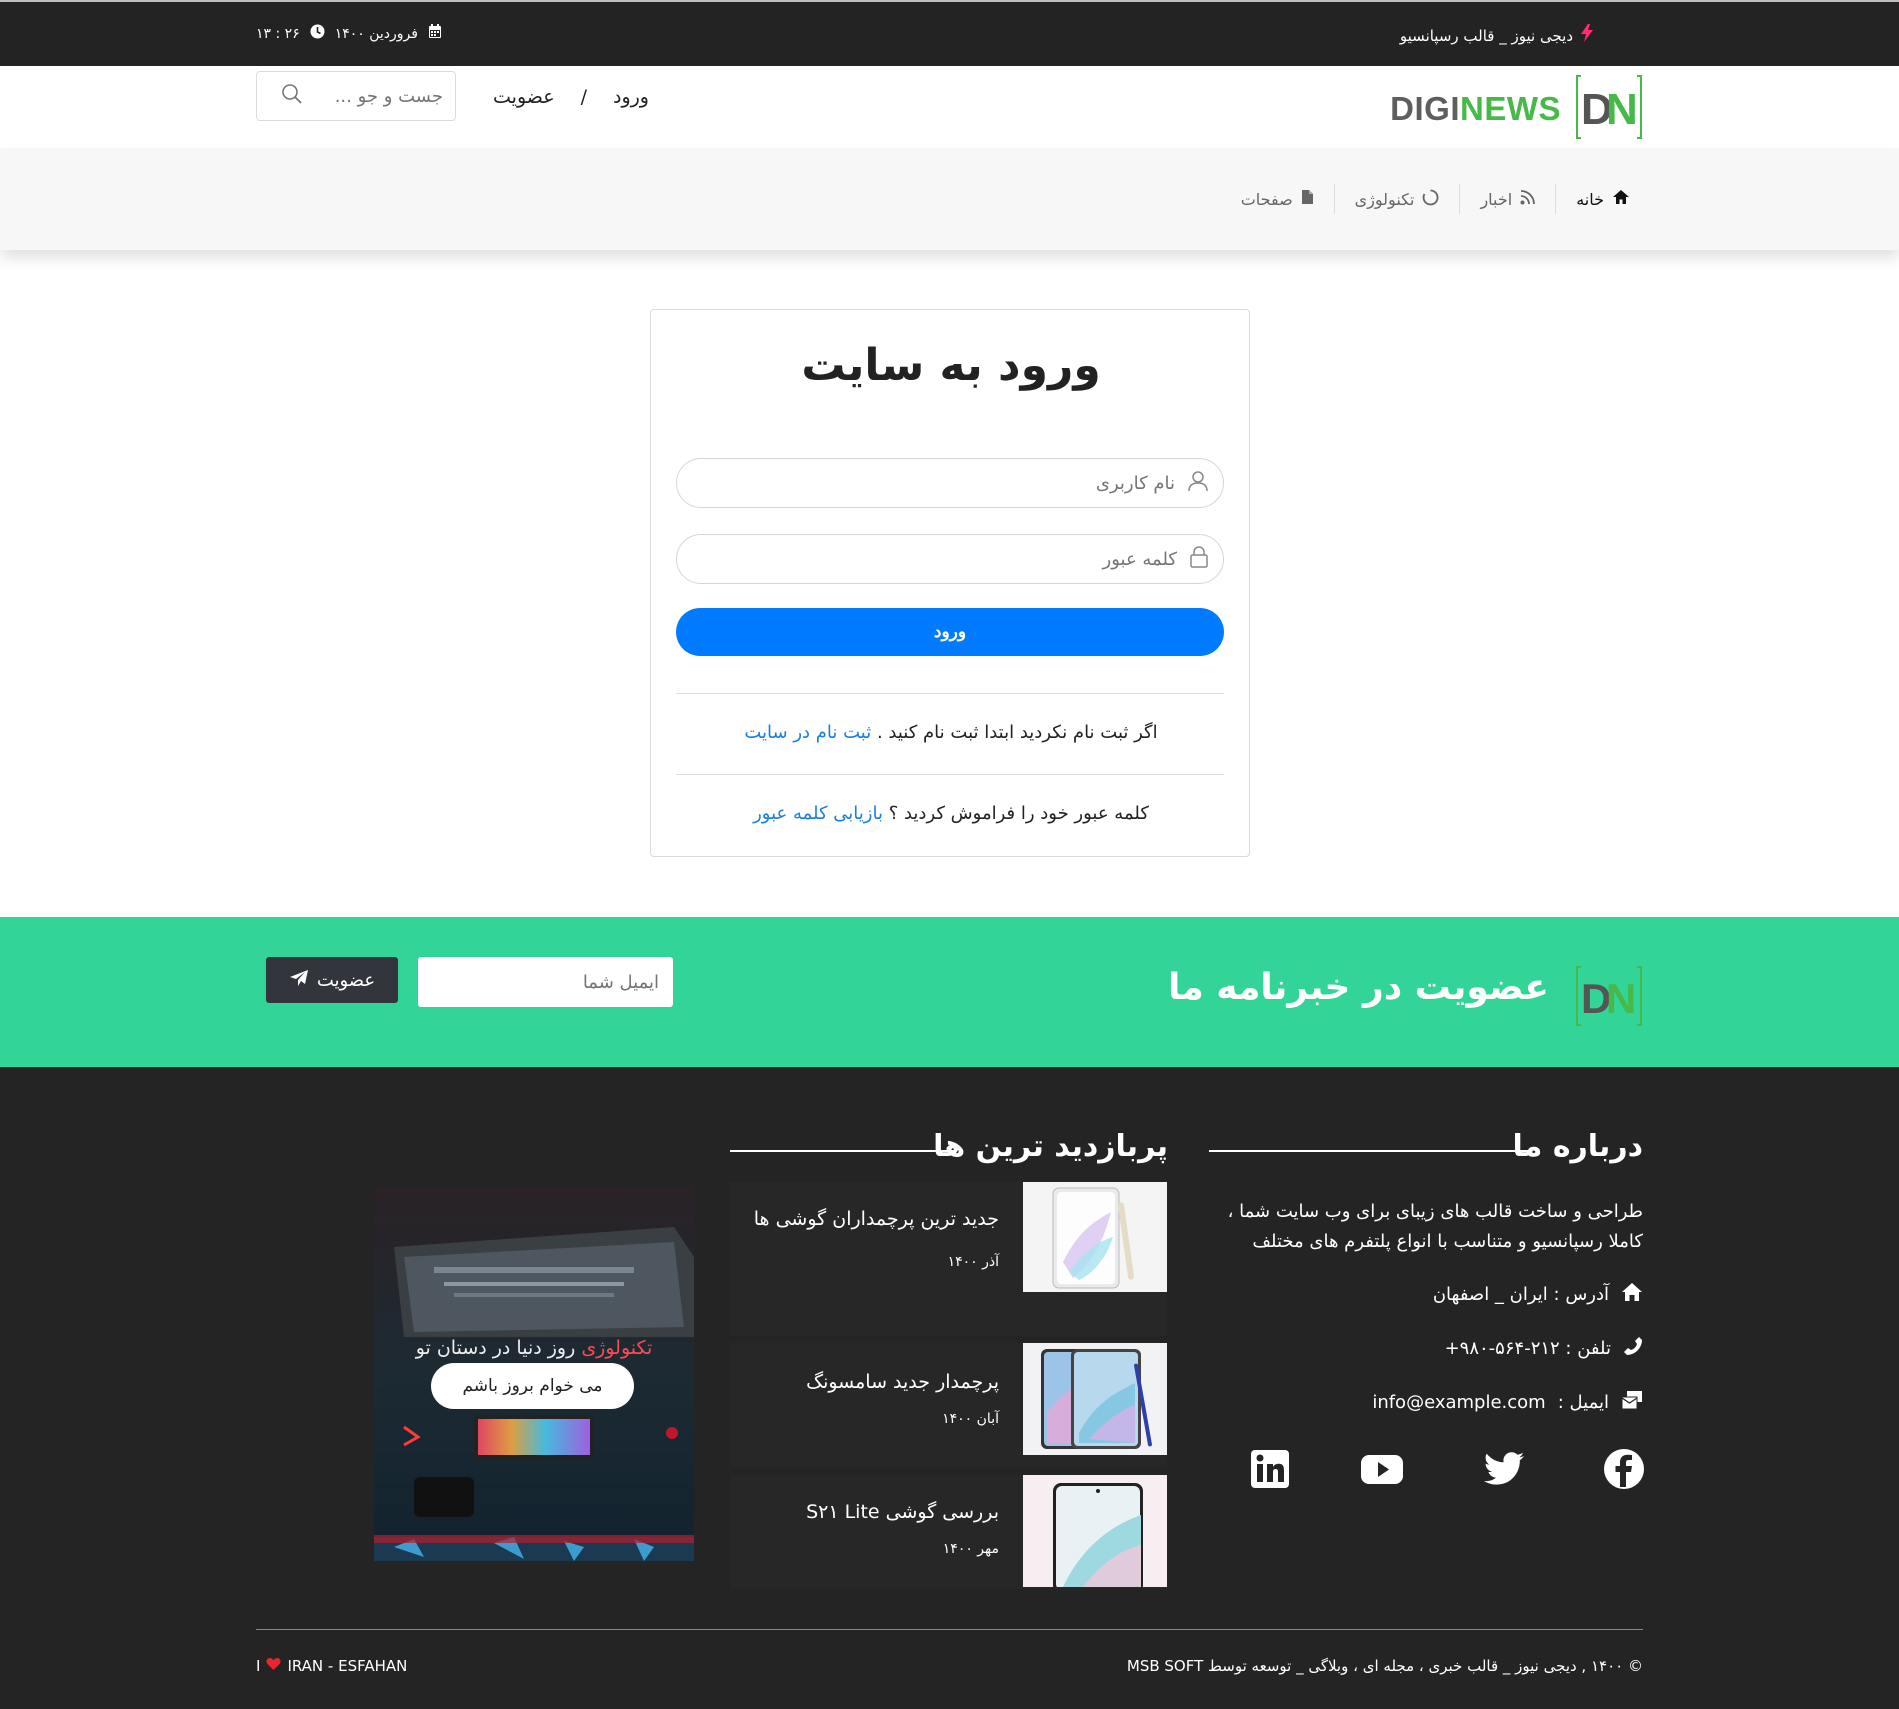  Describe the element at coordinates (631, 97) in the screenshot. I see `login-link: ورود` at that location.